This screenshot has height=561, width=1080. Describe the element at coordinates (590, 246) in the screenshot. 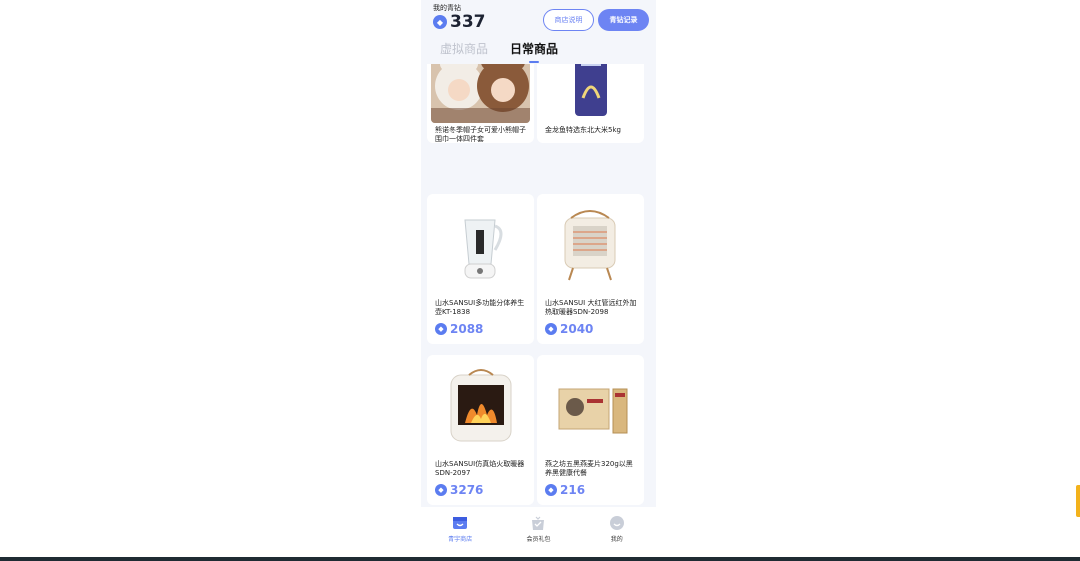

I see `heater-photo` at that location.